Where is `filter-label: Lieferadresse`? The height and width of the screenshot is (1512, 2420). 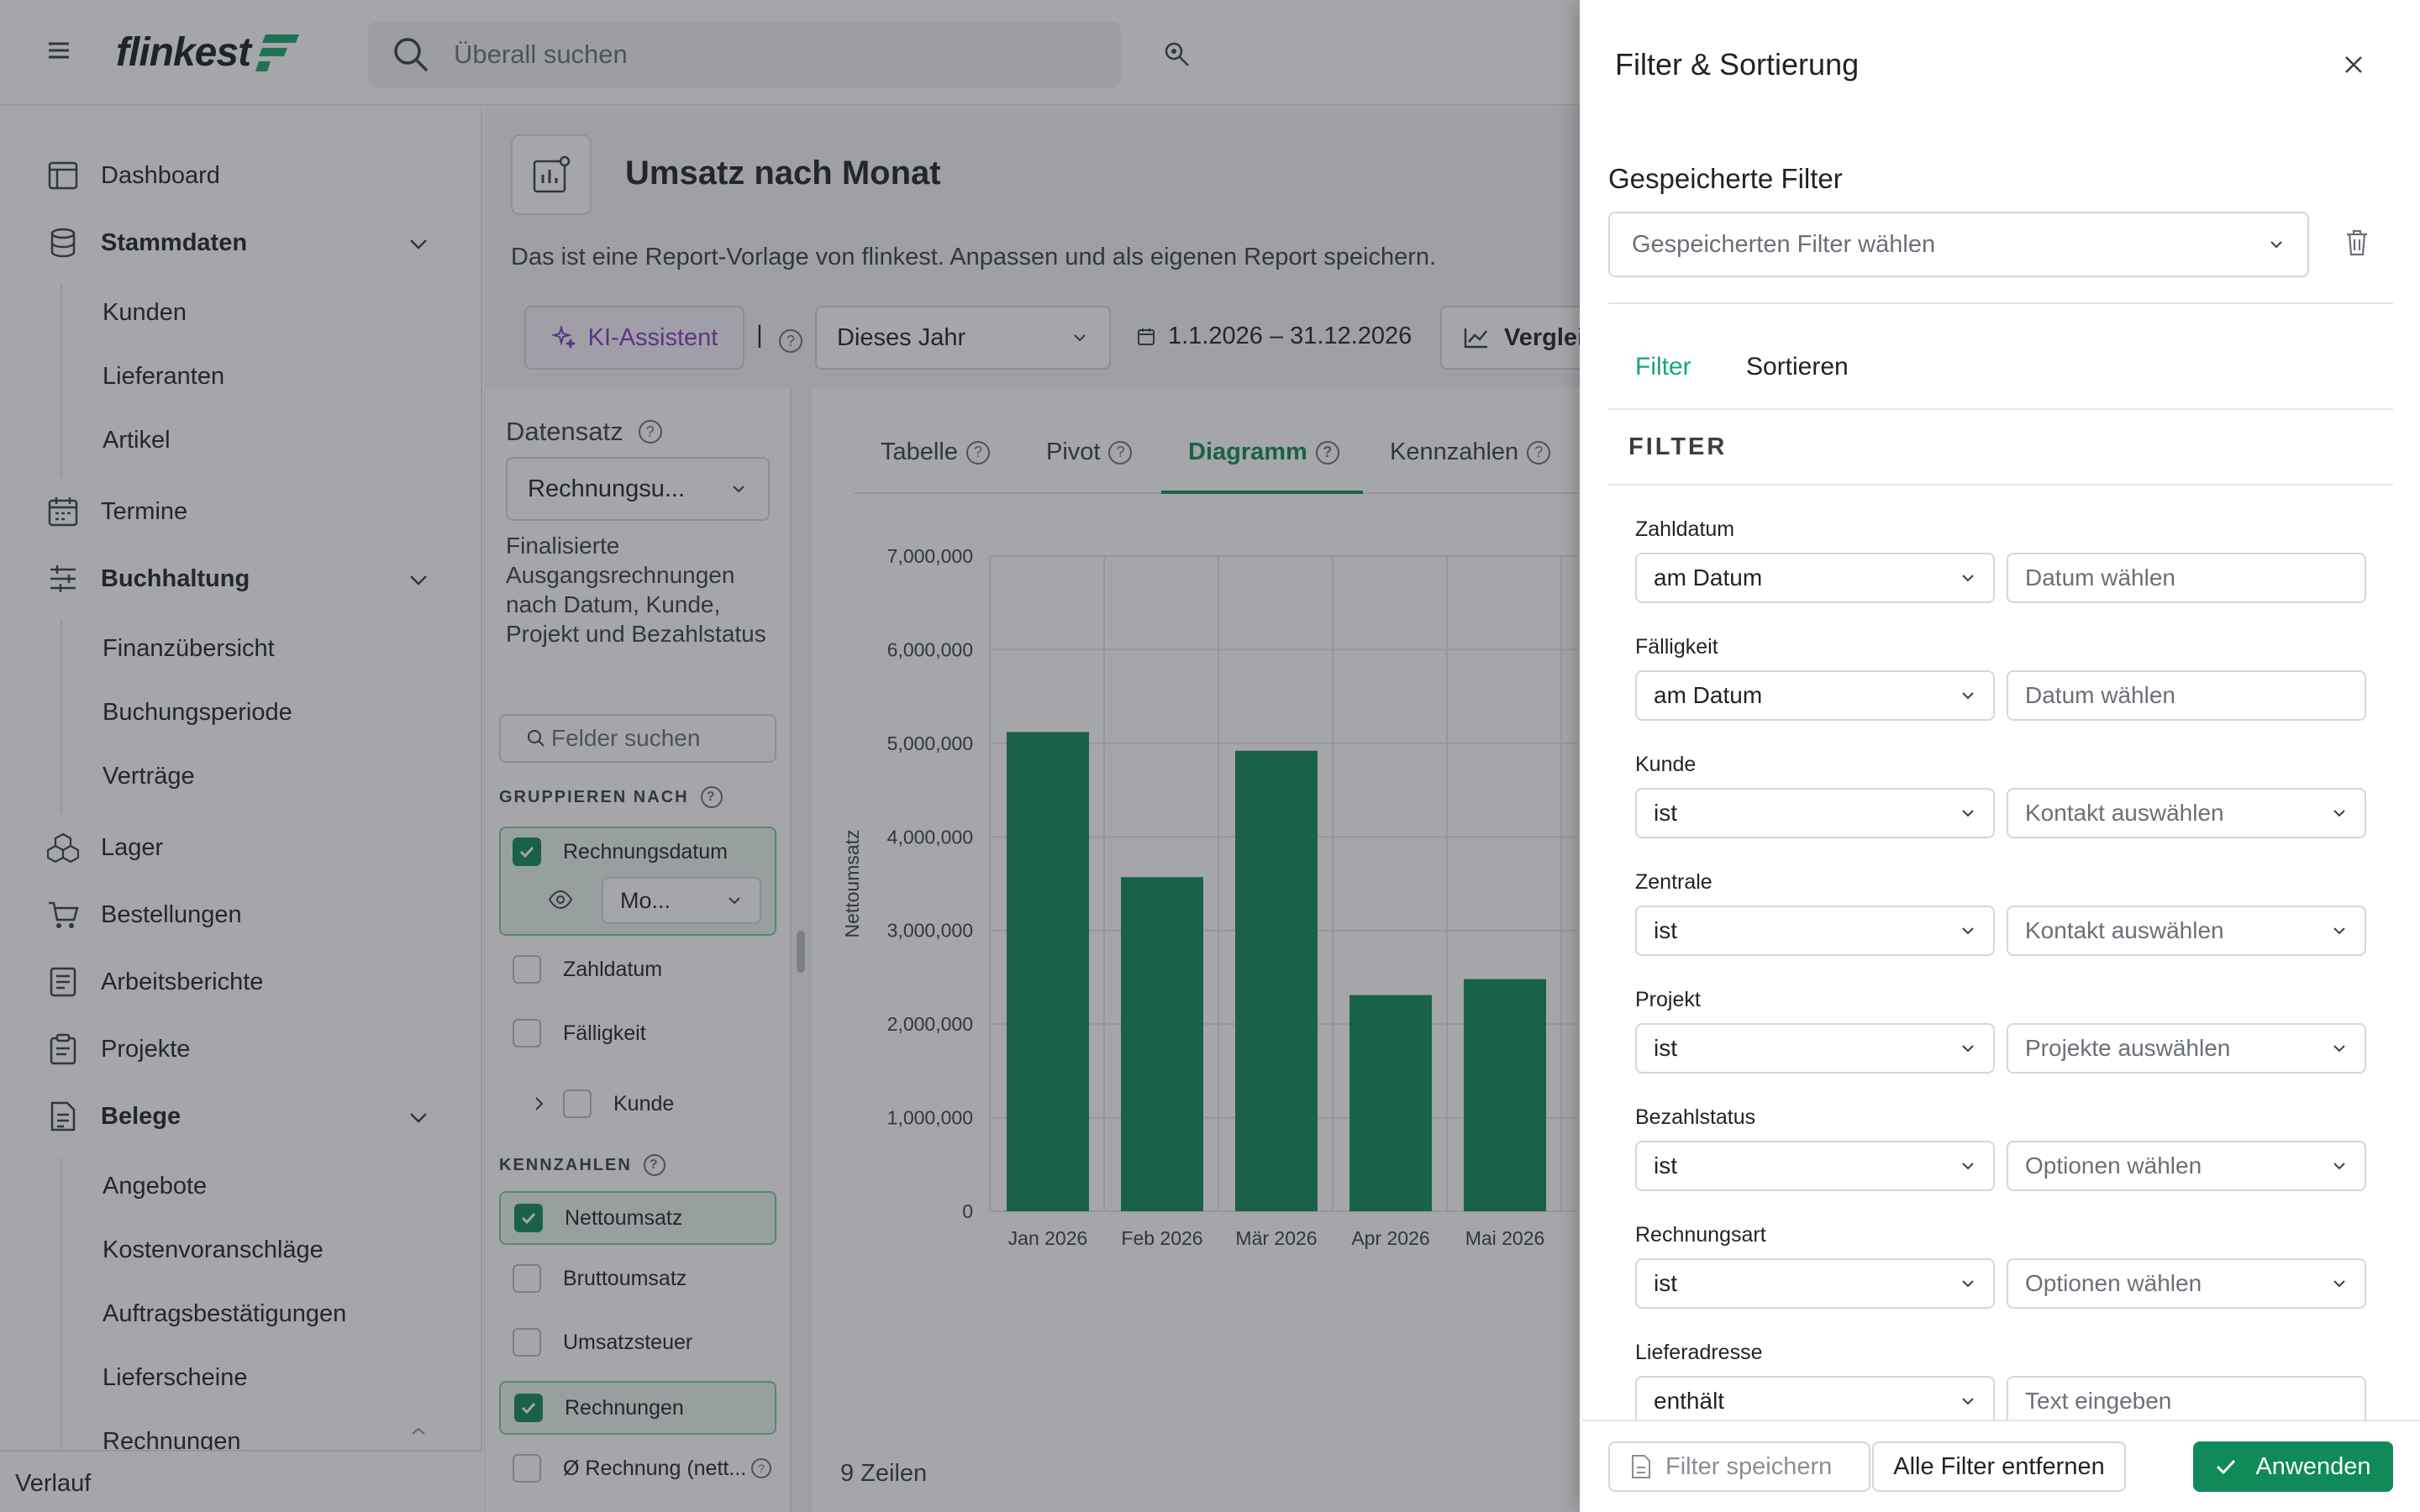 filter-label: Lieferadresse is located at coordinates (1699, 1352).